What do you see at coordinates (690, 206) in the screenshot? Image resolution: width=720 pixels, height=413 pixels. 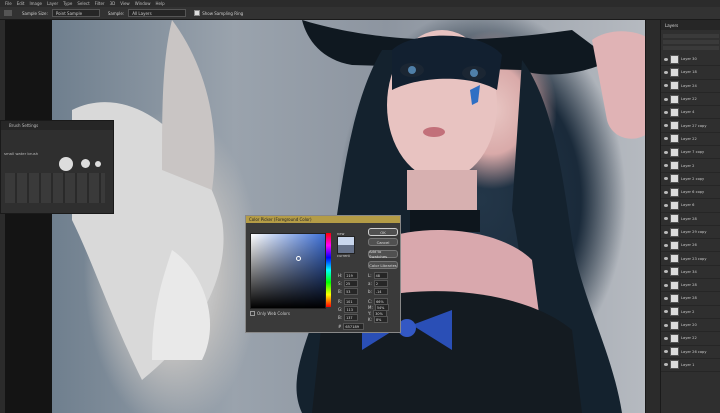 I see `layer-row: Layer 6` at bounding box center [690, 206].